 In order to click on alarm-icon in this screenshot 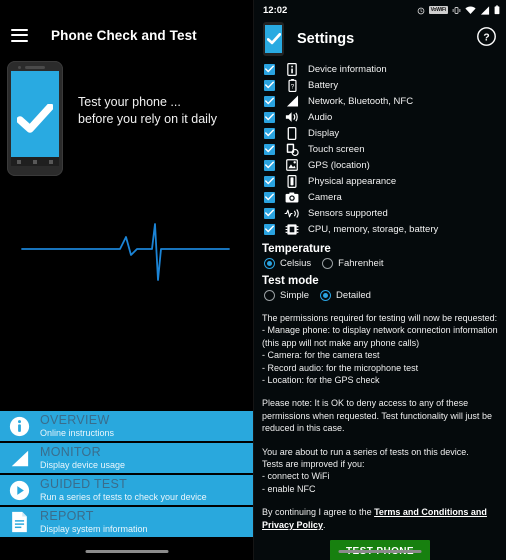, I will do `click(421, 10)`.